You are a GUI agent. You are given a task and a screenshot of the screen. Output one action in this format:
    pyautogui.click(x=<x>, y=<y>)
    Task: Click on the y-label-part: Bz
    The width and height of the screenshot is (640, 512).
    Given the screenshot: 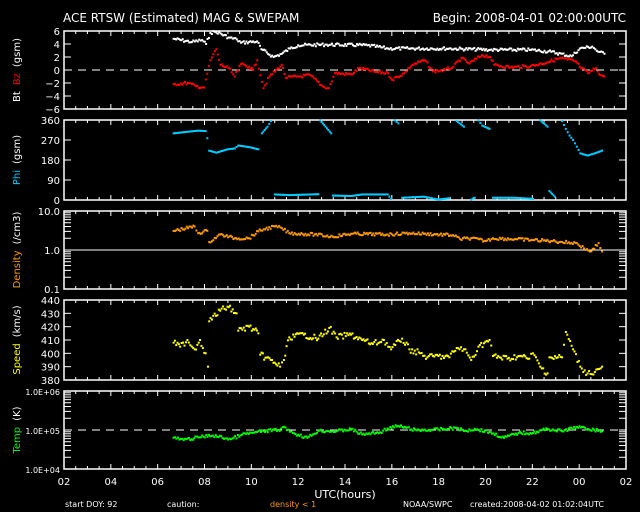 What is the action you would take?
    pyautogui.click(x=17, y=79)
    